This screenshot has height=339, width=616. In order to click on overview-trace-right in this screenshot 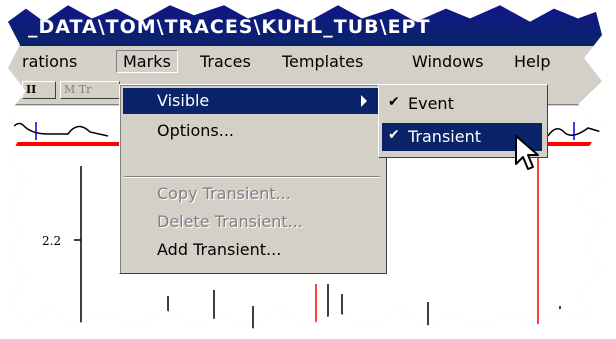, I will do `click(574, 132)`.